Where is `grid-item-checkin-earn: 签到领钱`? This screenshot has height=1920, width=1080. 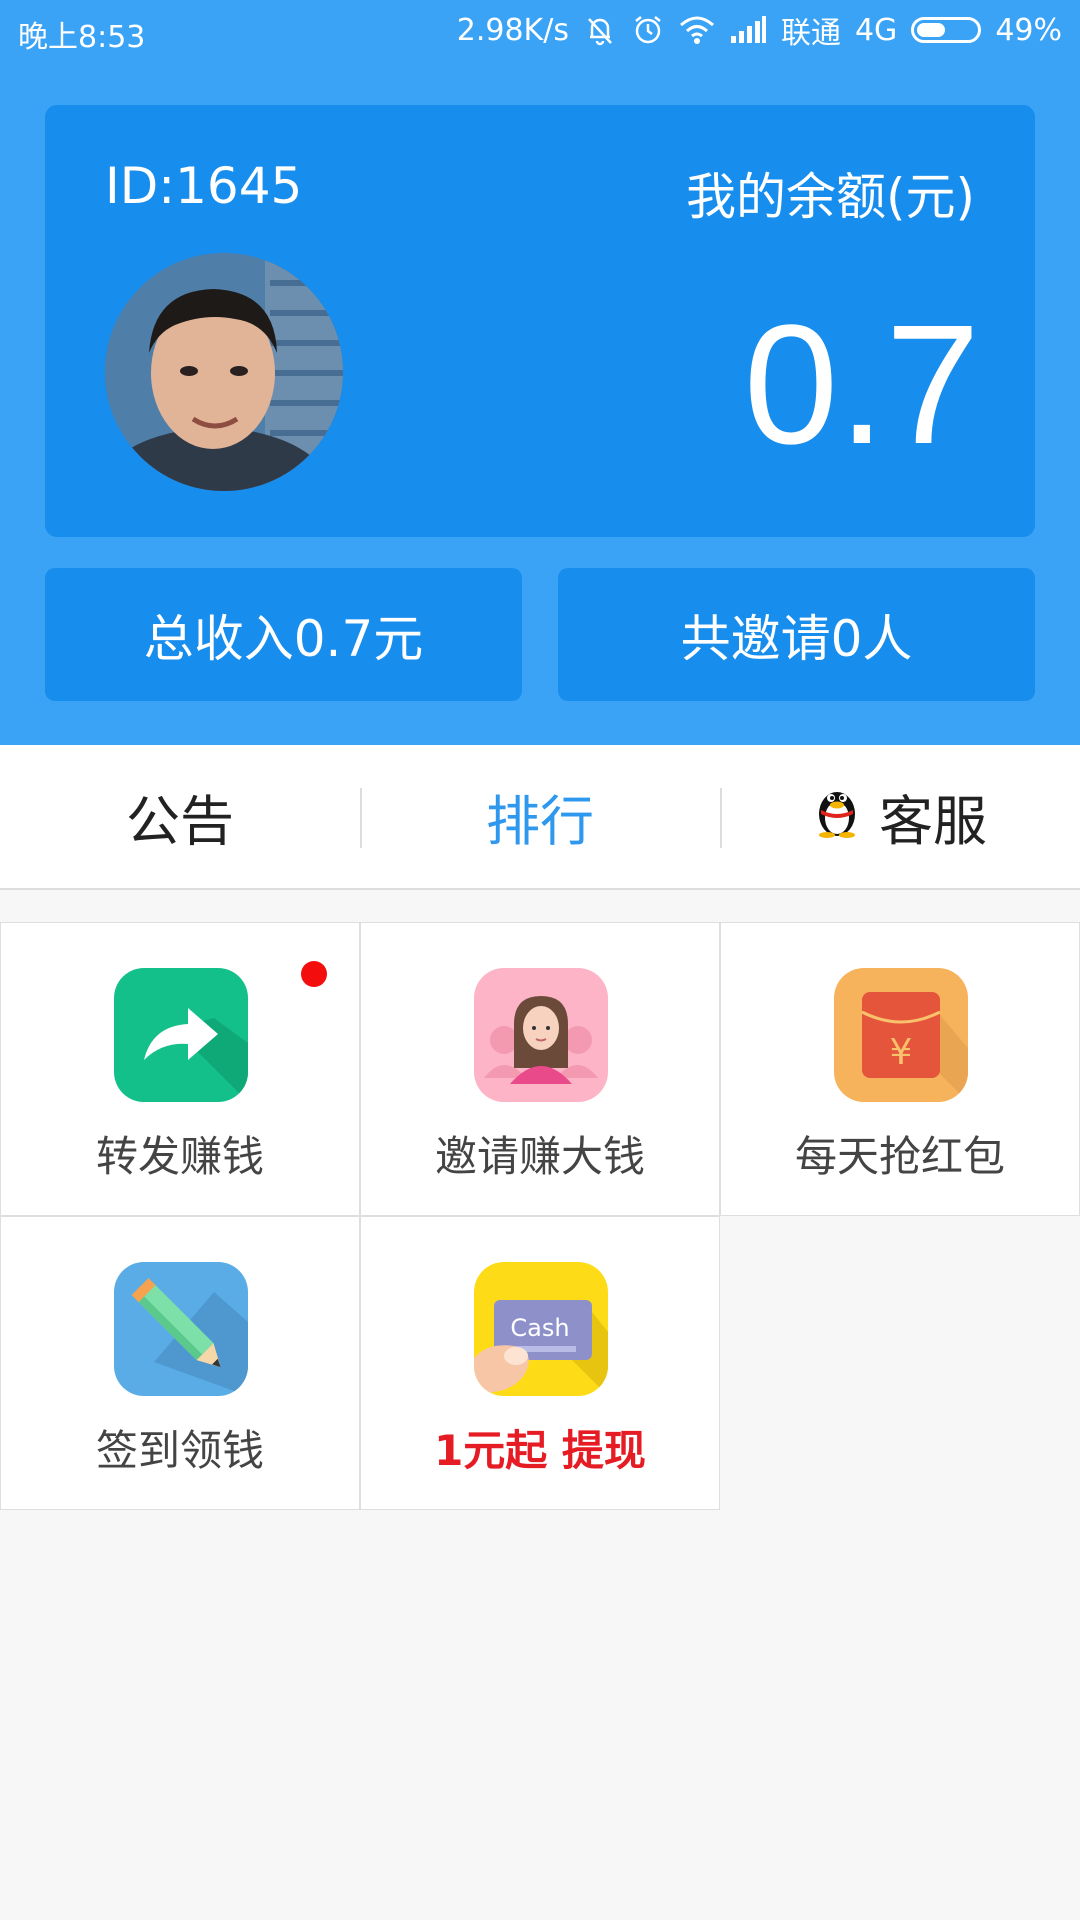
grid-item-checkin-earn: 签到领钱 is located at coordinates (180, 1363).